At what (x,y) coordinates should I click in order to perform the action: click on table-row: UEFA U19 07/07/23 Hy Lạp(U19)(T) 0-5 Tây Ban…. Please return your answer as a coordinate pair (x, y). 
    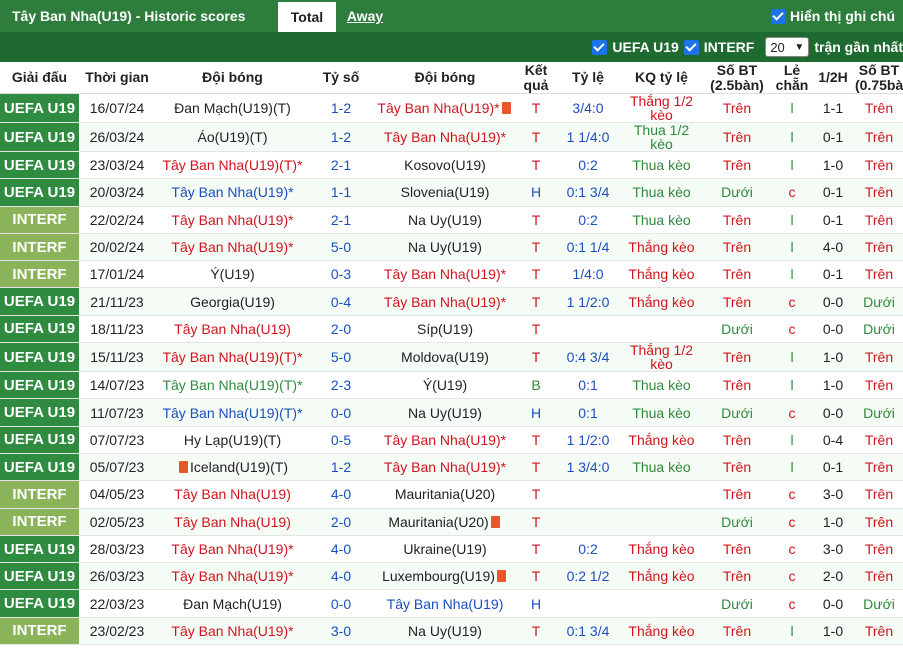
    Looking at the image, I should click on (451, 440).